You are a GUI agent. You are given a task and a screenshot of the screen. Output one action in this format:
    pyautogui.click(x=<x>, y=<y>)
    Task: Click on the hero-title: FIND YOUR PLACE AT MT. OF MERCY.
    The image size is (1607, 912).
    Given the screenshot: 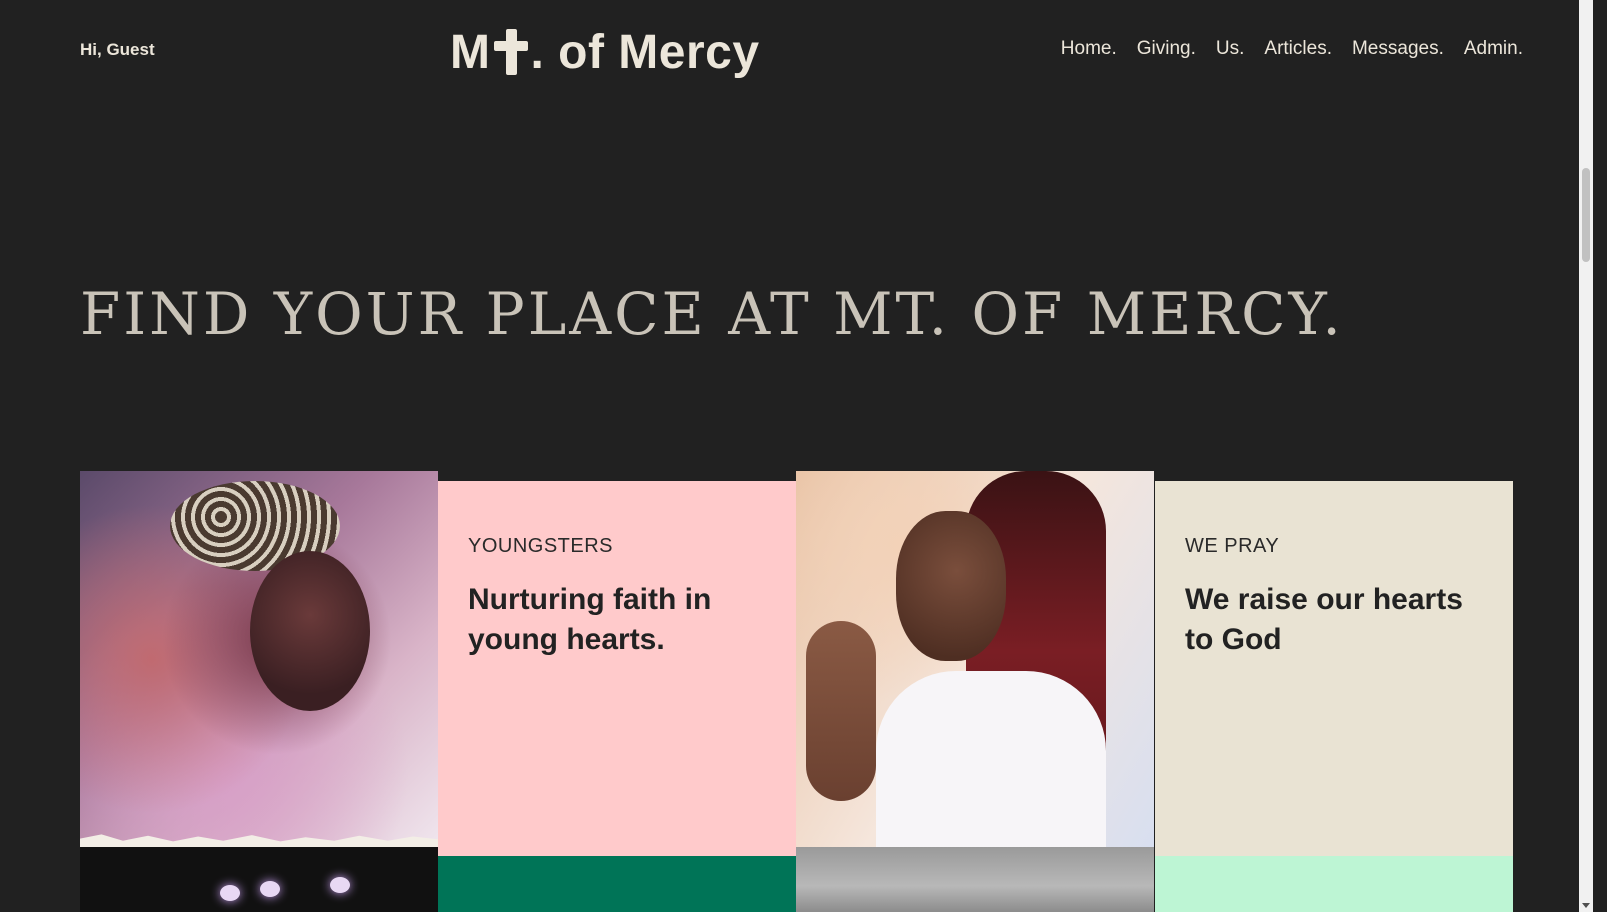 What is the action you would take?
    pyautogui.click(x=712, y=314)
    